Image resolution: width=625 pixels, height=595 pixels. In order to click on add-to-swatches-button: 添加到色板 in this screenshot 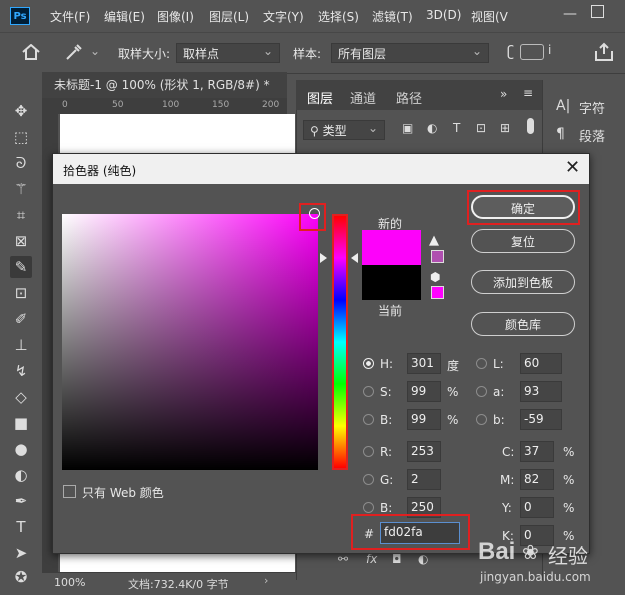, I will do `click(523, 282)`.